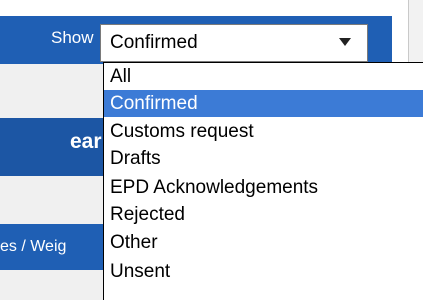 This screenshot has width=423, height=300. Describe the element at coordinates (263, 103) in the screenshot. I see `dropdown-option: Confirmed` at that location.